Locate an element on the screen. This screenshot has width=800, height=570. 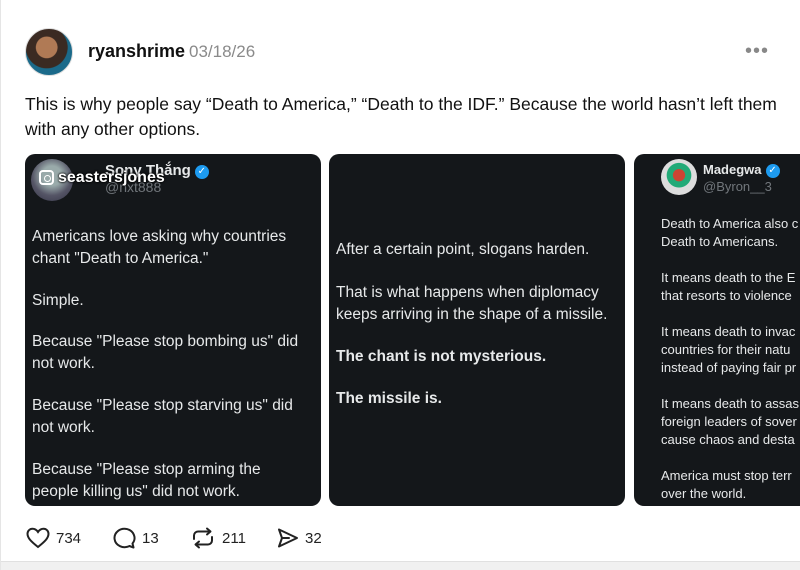
card3-line: that resorts to violence is located at coordinates (726, 295).